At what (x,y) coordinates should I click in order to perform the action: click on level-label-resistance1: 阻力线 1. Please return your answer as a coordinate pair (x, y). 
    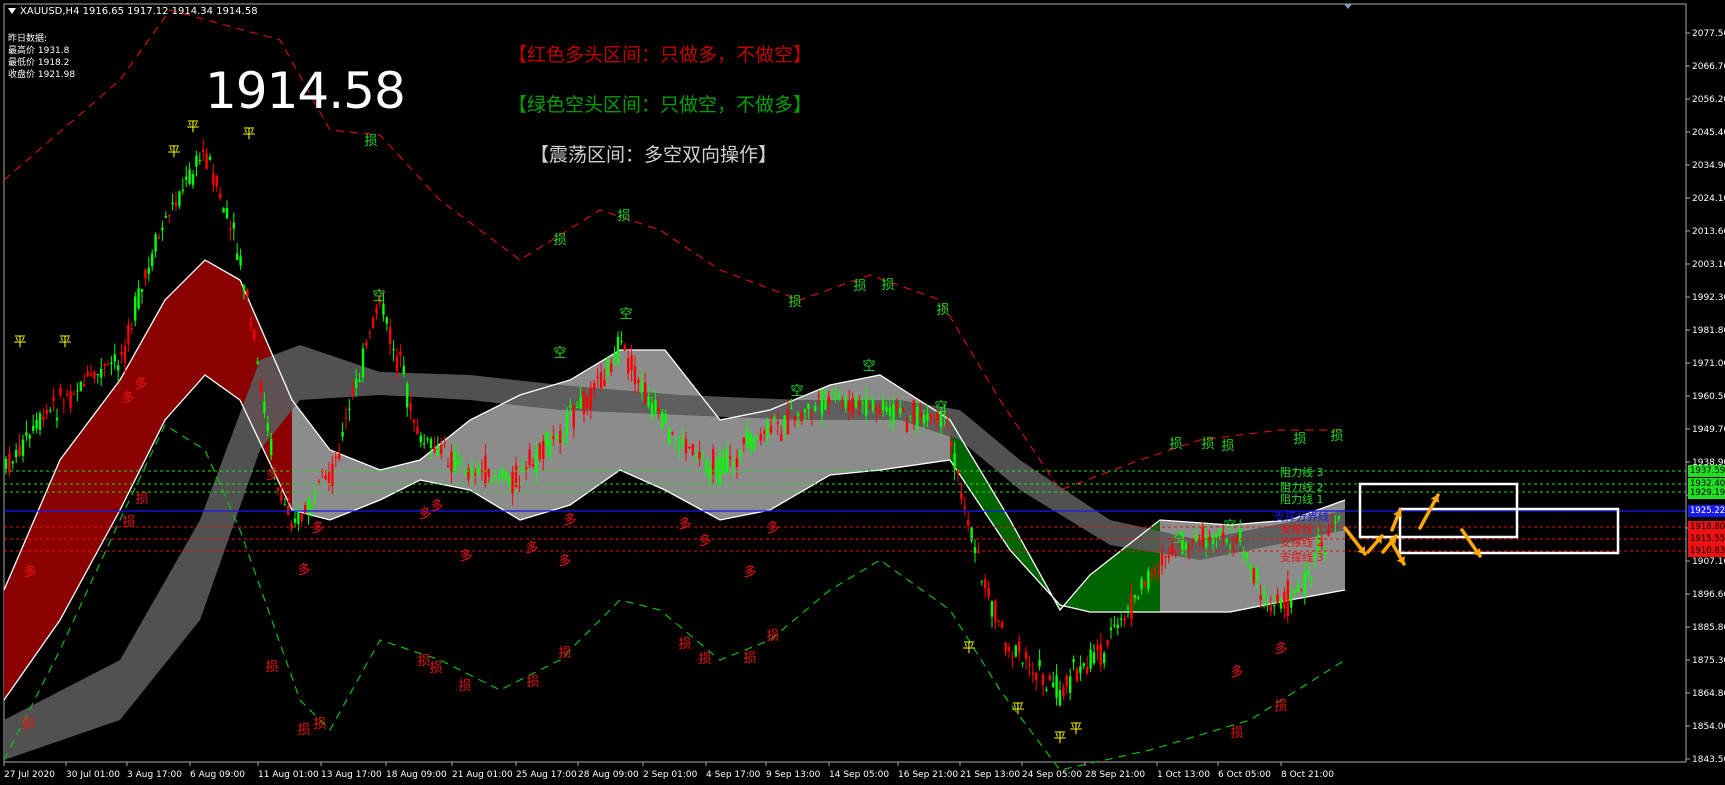
    Looking at the image, I should click on (1302, 499).